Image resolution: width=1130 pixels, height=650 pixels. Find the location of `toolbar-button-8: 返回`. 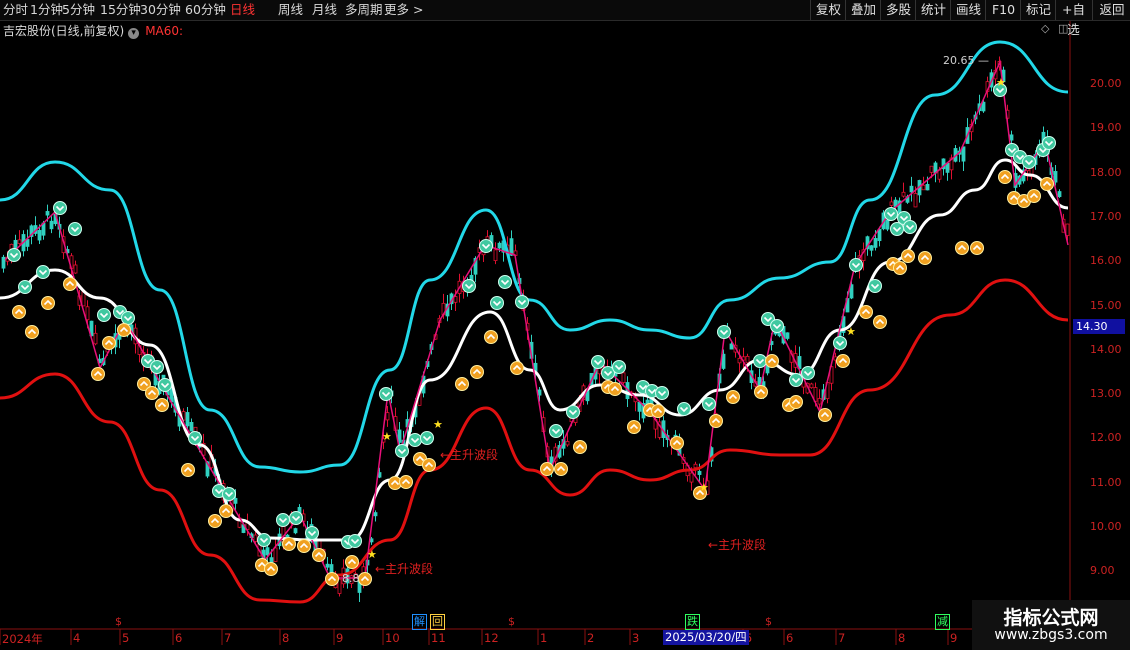

toolbar-button-8: 返回 is located at coordinates (1111, 10).